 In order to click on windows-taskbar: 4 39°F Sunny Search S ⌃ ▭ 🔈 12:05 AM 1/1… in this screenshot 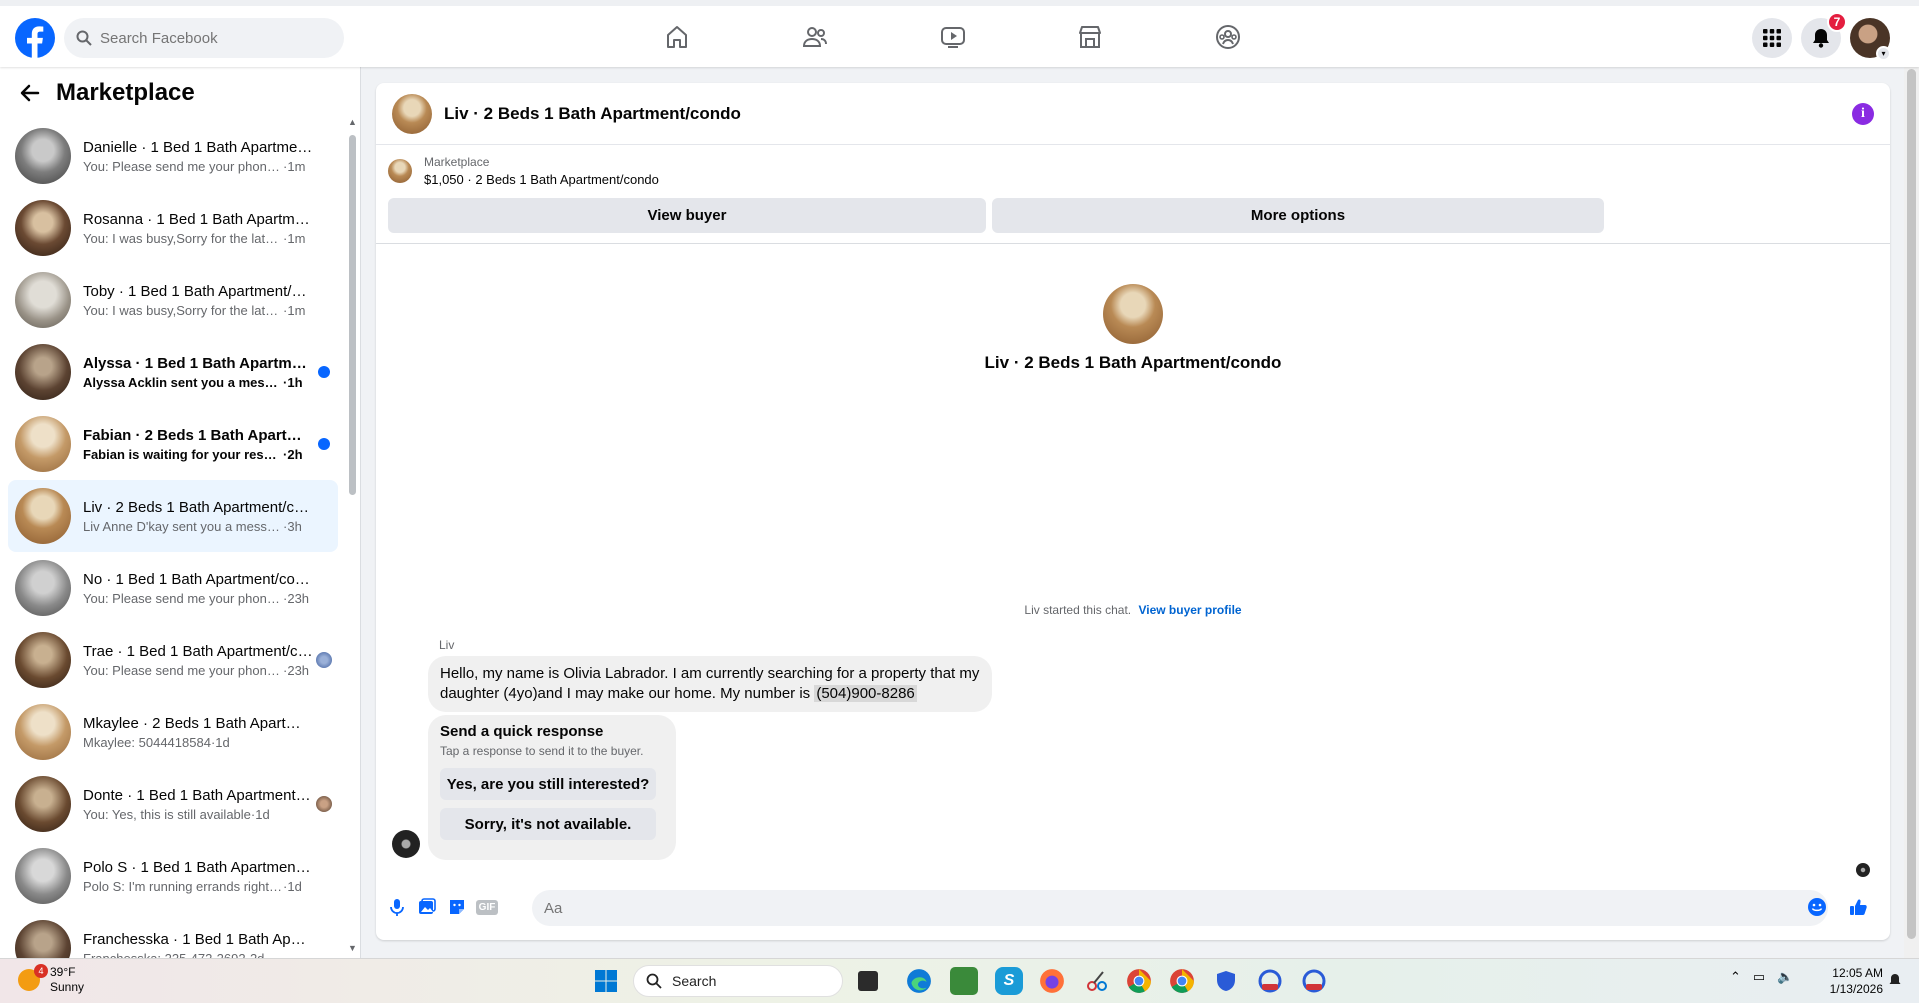, I will do `click(959, 980)`.